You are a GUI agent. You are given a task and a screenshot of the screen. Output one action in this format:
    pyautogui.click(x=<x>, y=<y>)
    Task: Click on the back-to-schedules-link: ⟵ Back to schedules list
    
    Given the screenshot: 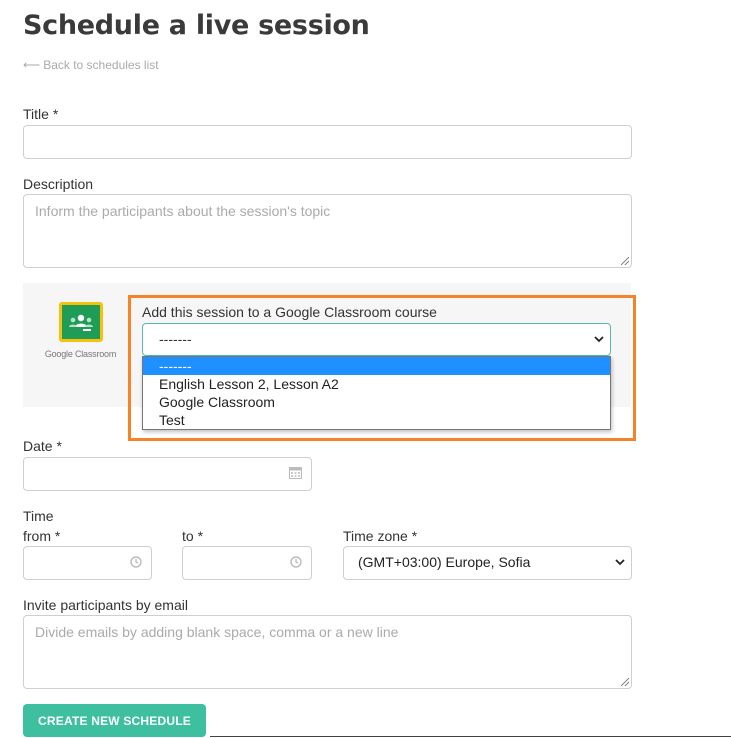 What is the action you would take?
    pyautogui.click(x=91, y=65)
    